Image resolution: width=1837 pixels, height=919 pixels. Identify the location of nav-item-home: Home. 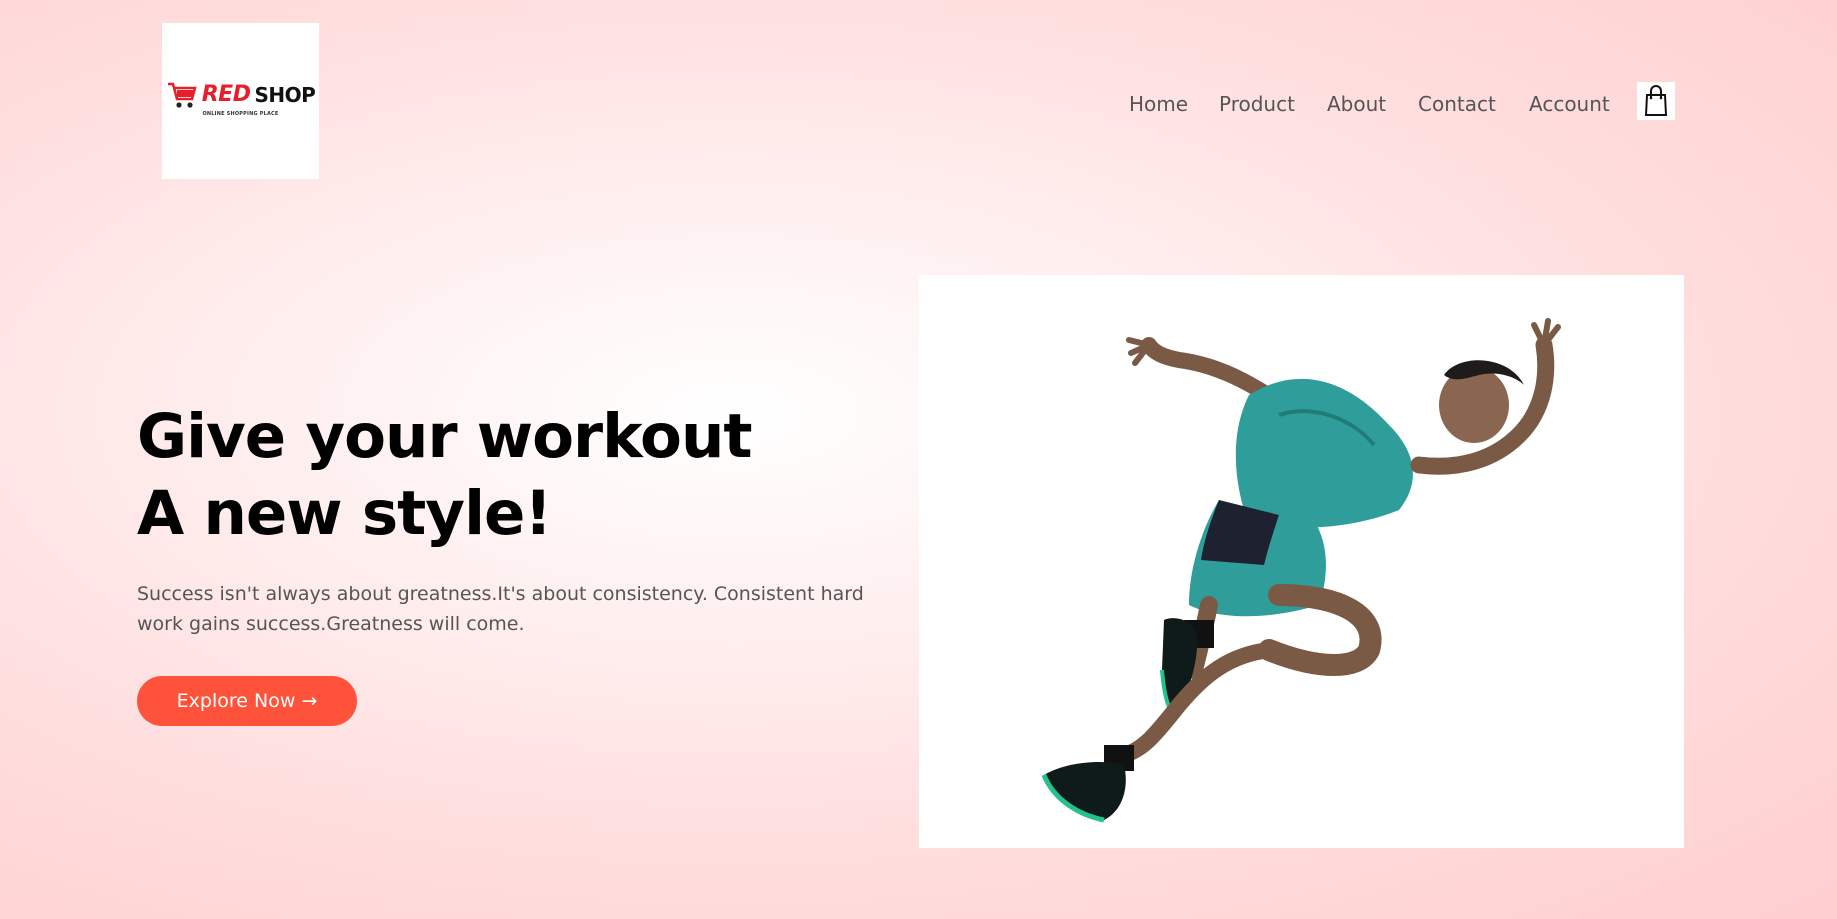
(1158, 104).